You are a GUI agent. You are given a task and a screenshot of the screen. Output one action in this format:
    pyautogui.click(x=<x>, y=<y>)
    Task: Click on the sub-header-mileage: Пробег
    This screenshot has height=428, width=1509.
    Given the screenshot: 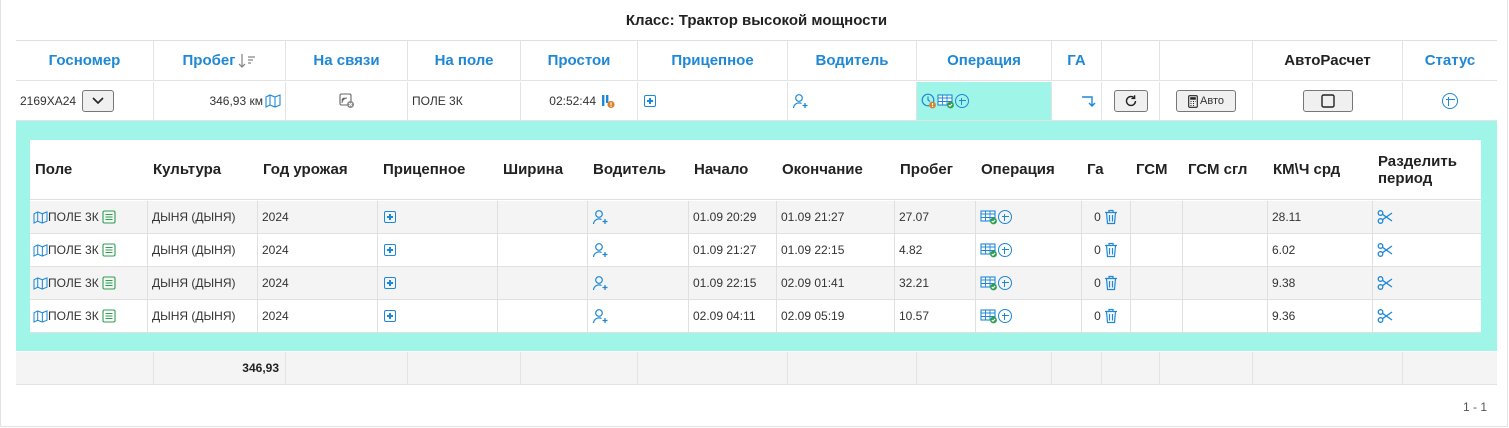 What is the action you would take?
    pyautogui.click(x=935, y=170)
    